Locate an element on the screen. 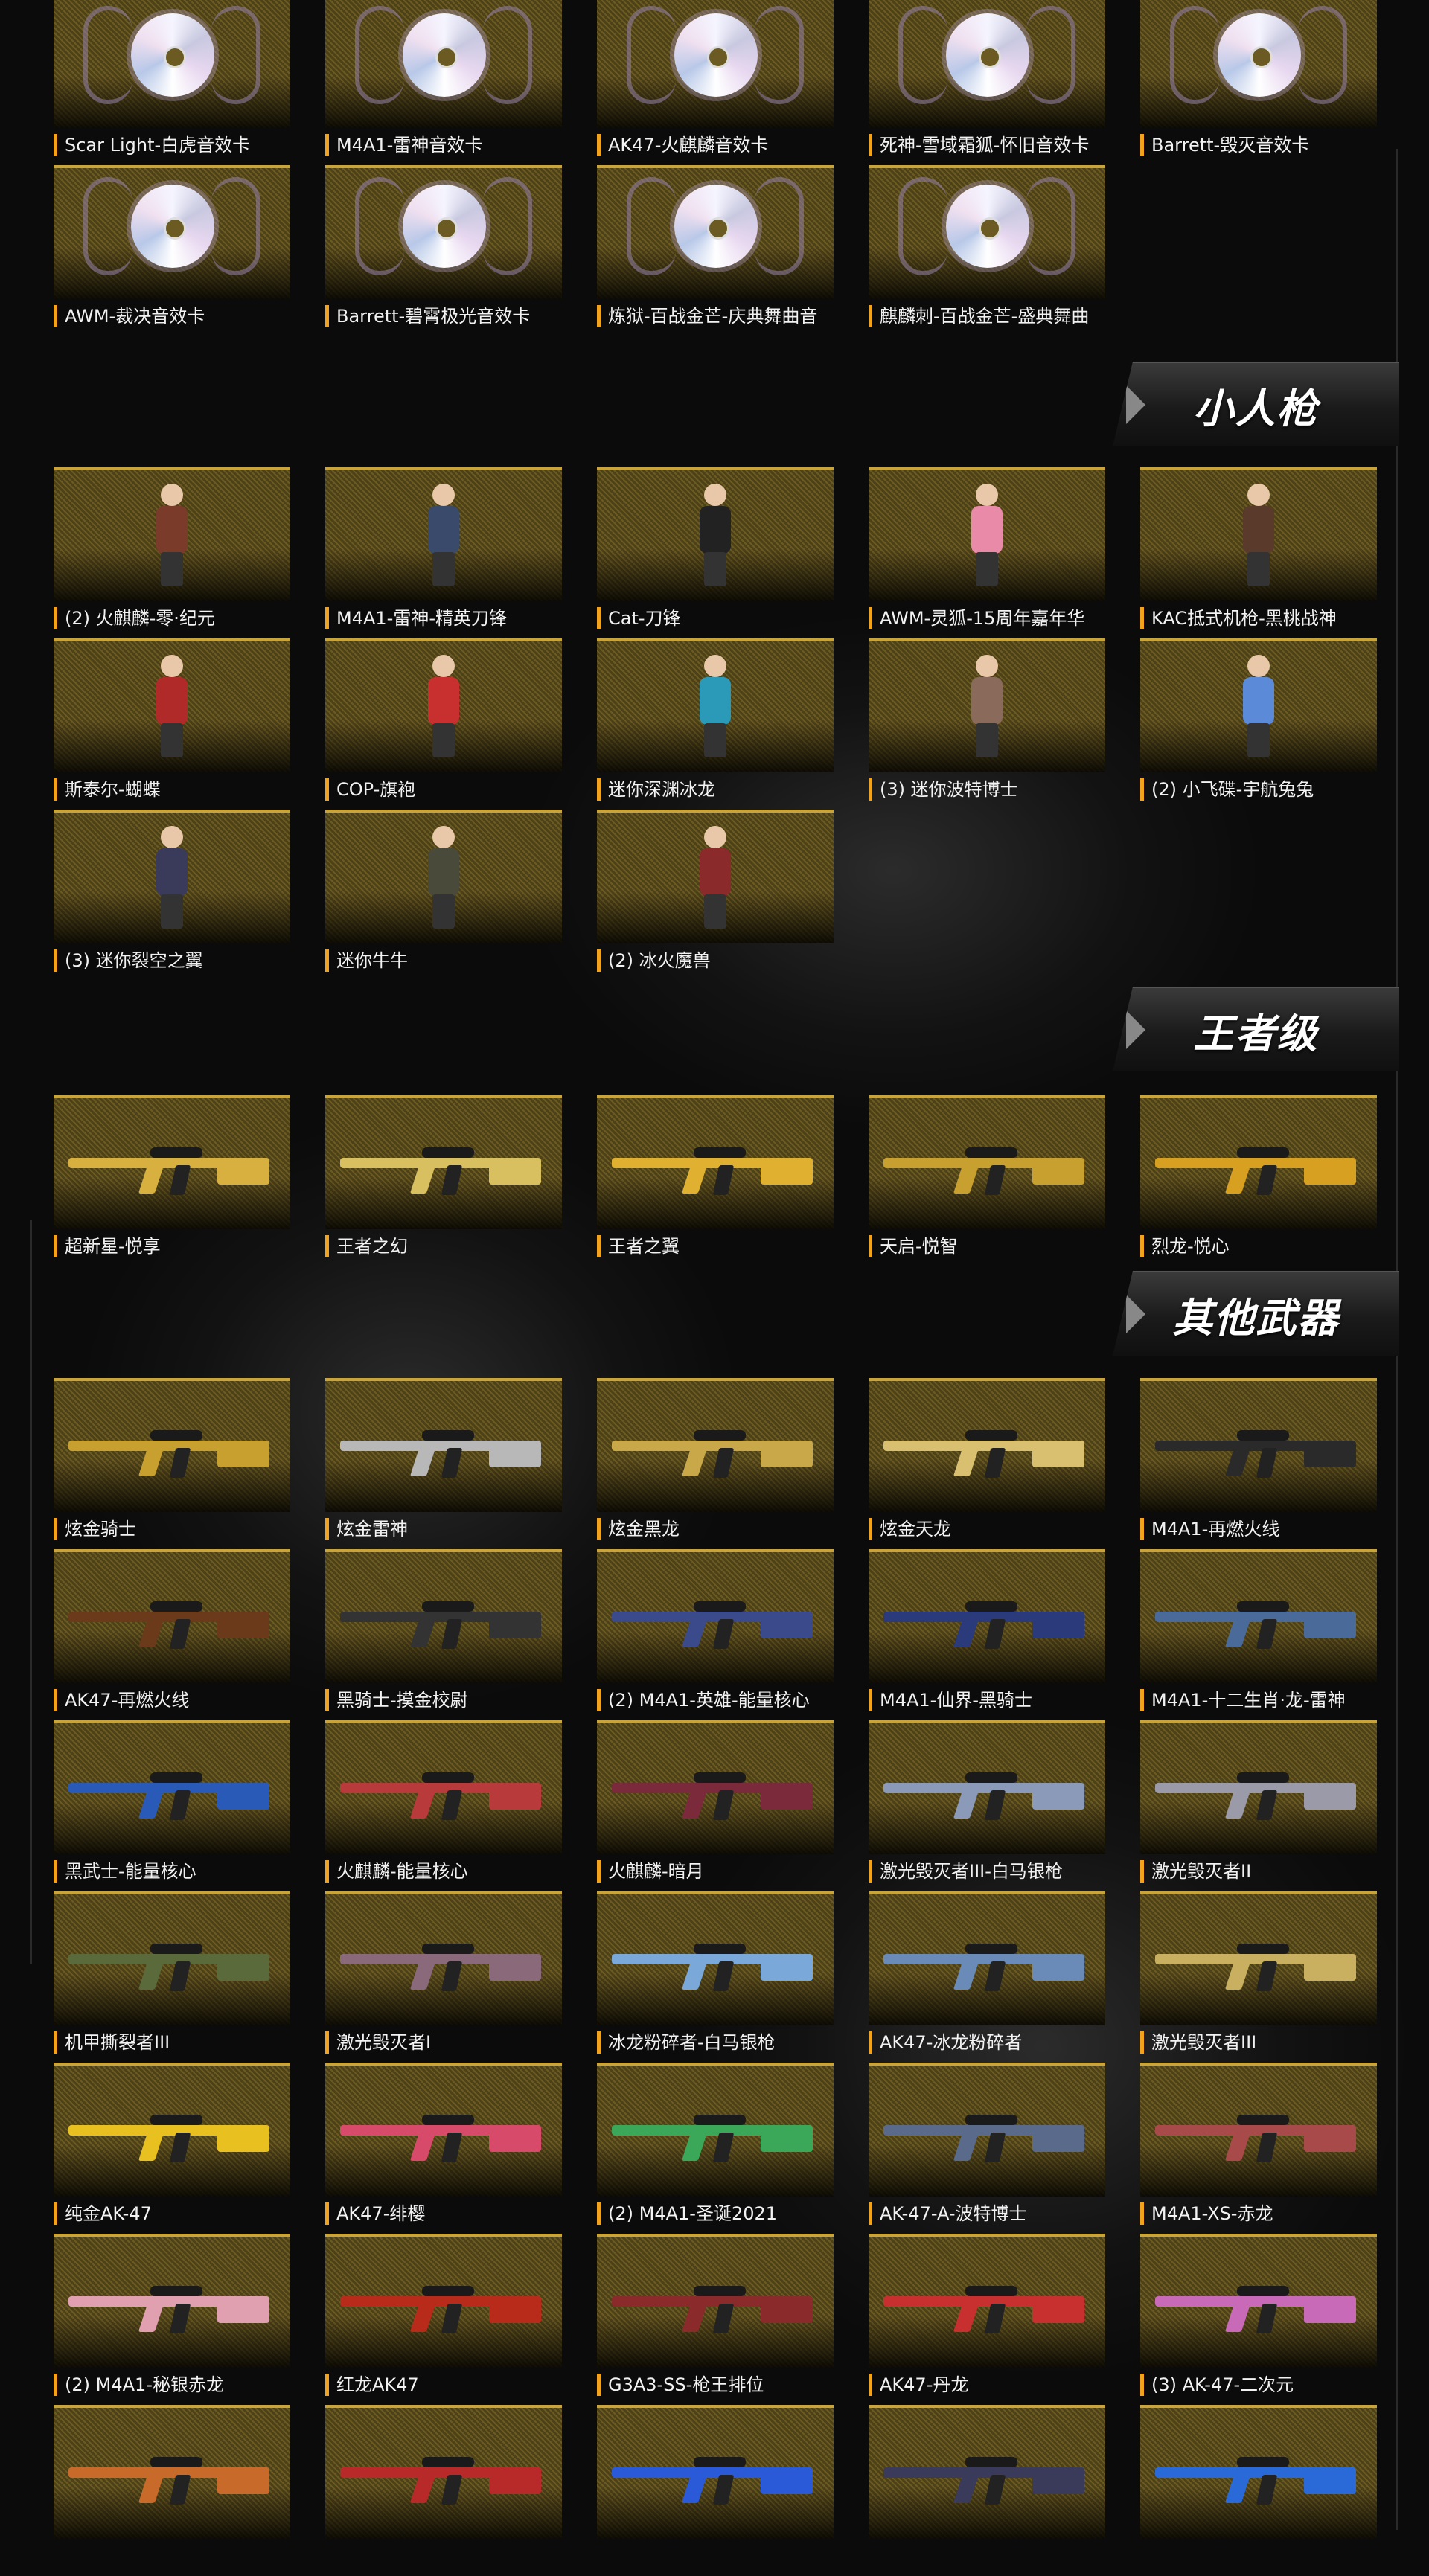 This screenshot has height=2576, width=1429. item-label: 激光毁灭者III-白马银枪 is located at coordinates (987, 1871).